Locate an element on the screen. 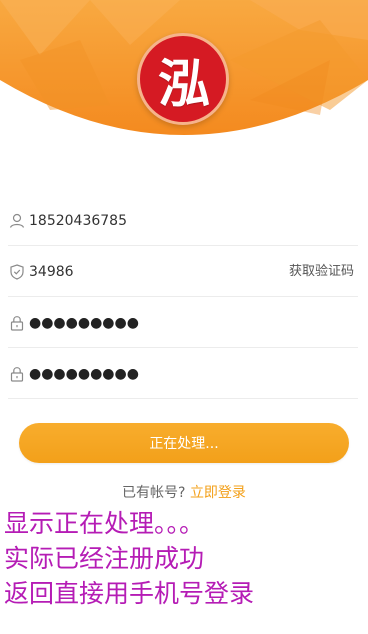 This screenshot has height=634, width=368. password-value: ●●●●●●●●● is located at coordinates (84, 323).